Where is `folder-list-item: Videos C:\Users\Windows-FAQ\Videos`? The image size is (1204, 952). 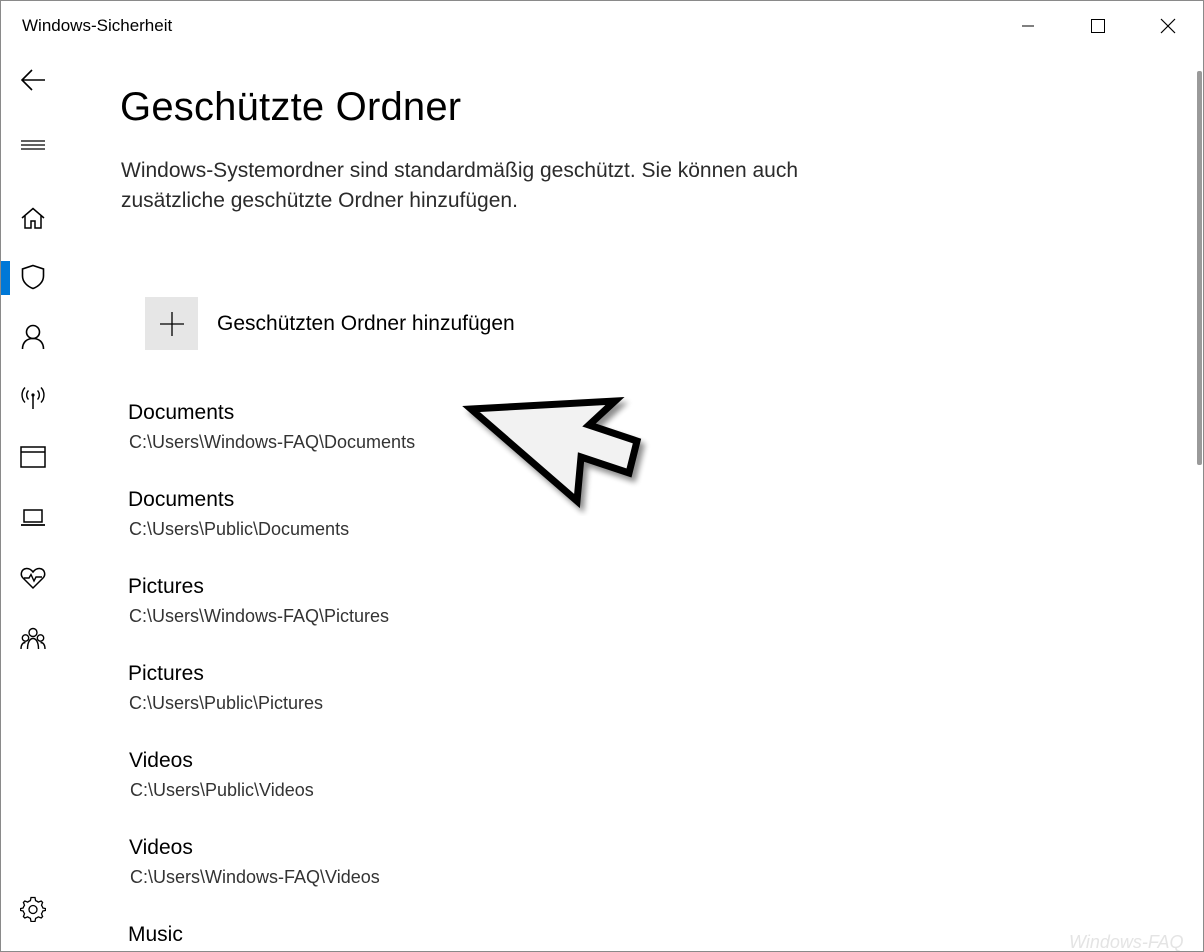
folder-list-item: Videos C:\Users\Windows-FAQ\Videos is located at coordinates (429, 871).